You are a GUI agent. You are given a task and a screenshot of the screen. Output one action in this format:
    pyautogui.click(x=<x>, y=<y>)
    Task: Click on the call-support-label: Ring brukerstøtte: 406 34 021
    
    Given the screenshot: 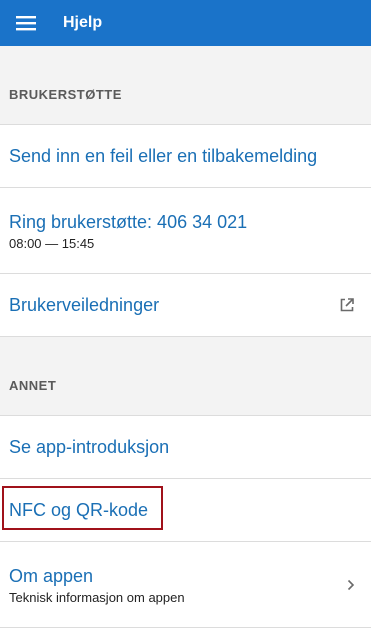 What is the action you would take?
    pyautogui.click(x=128, y=221)
    